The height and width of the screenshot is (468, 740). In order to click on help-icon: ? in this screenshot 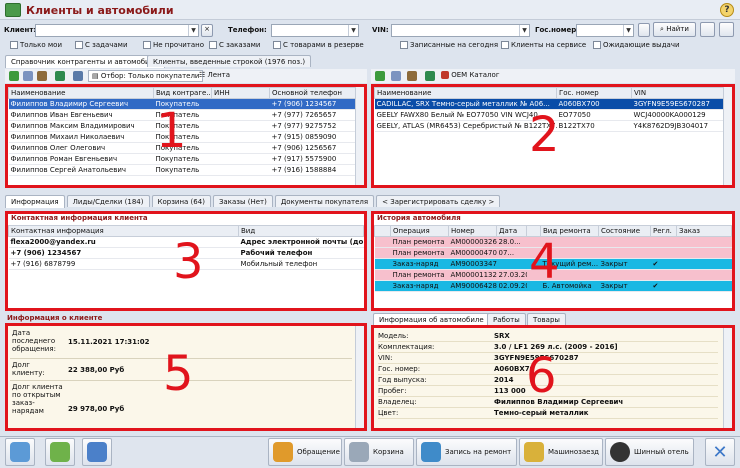, I will do `click(727, 10)`.